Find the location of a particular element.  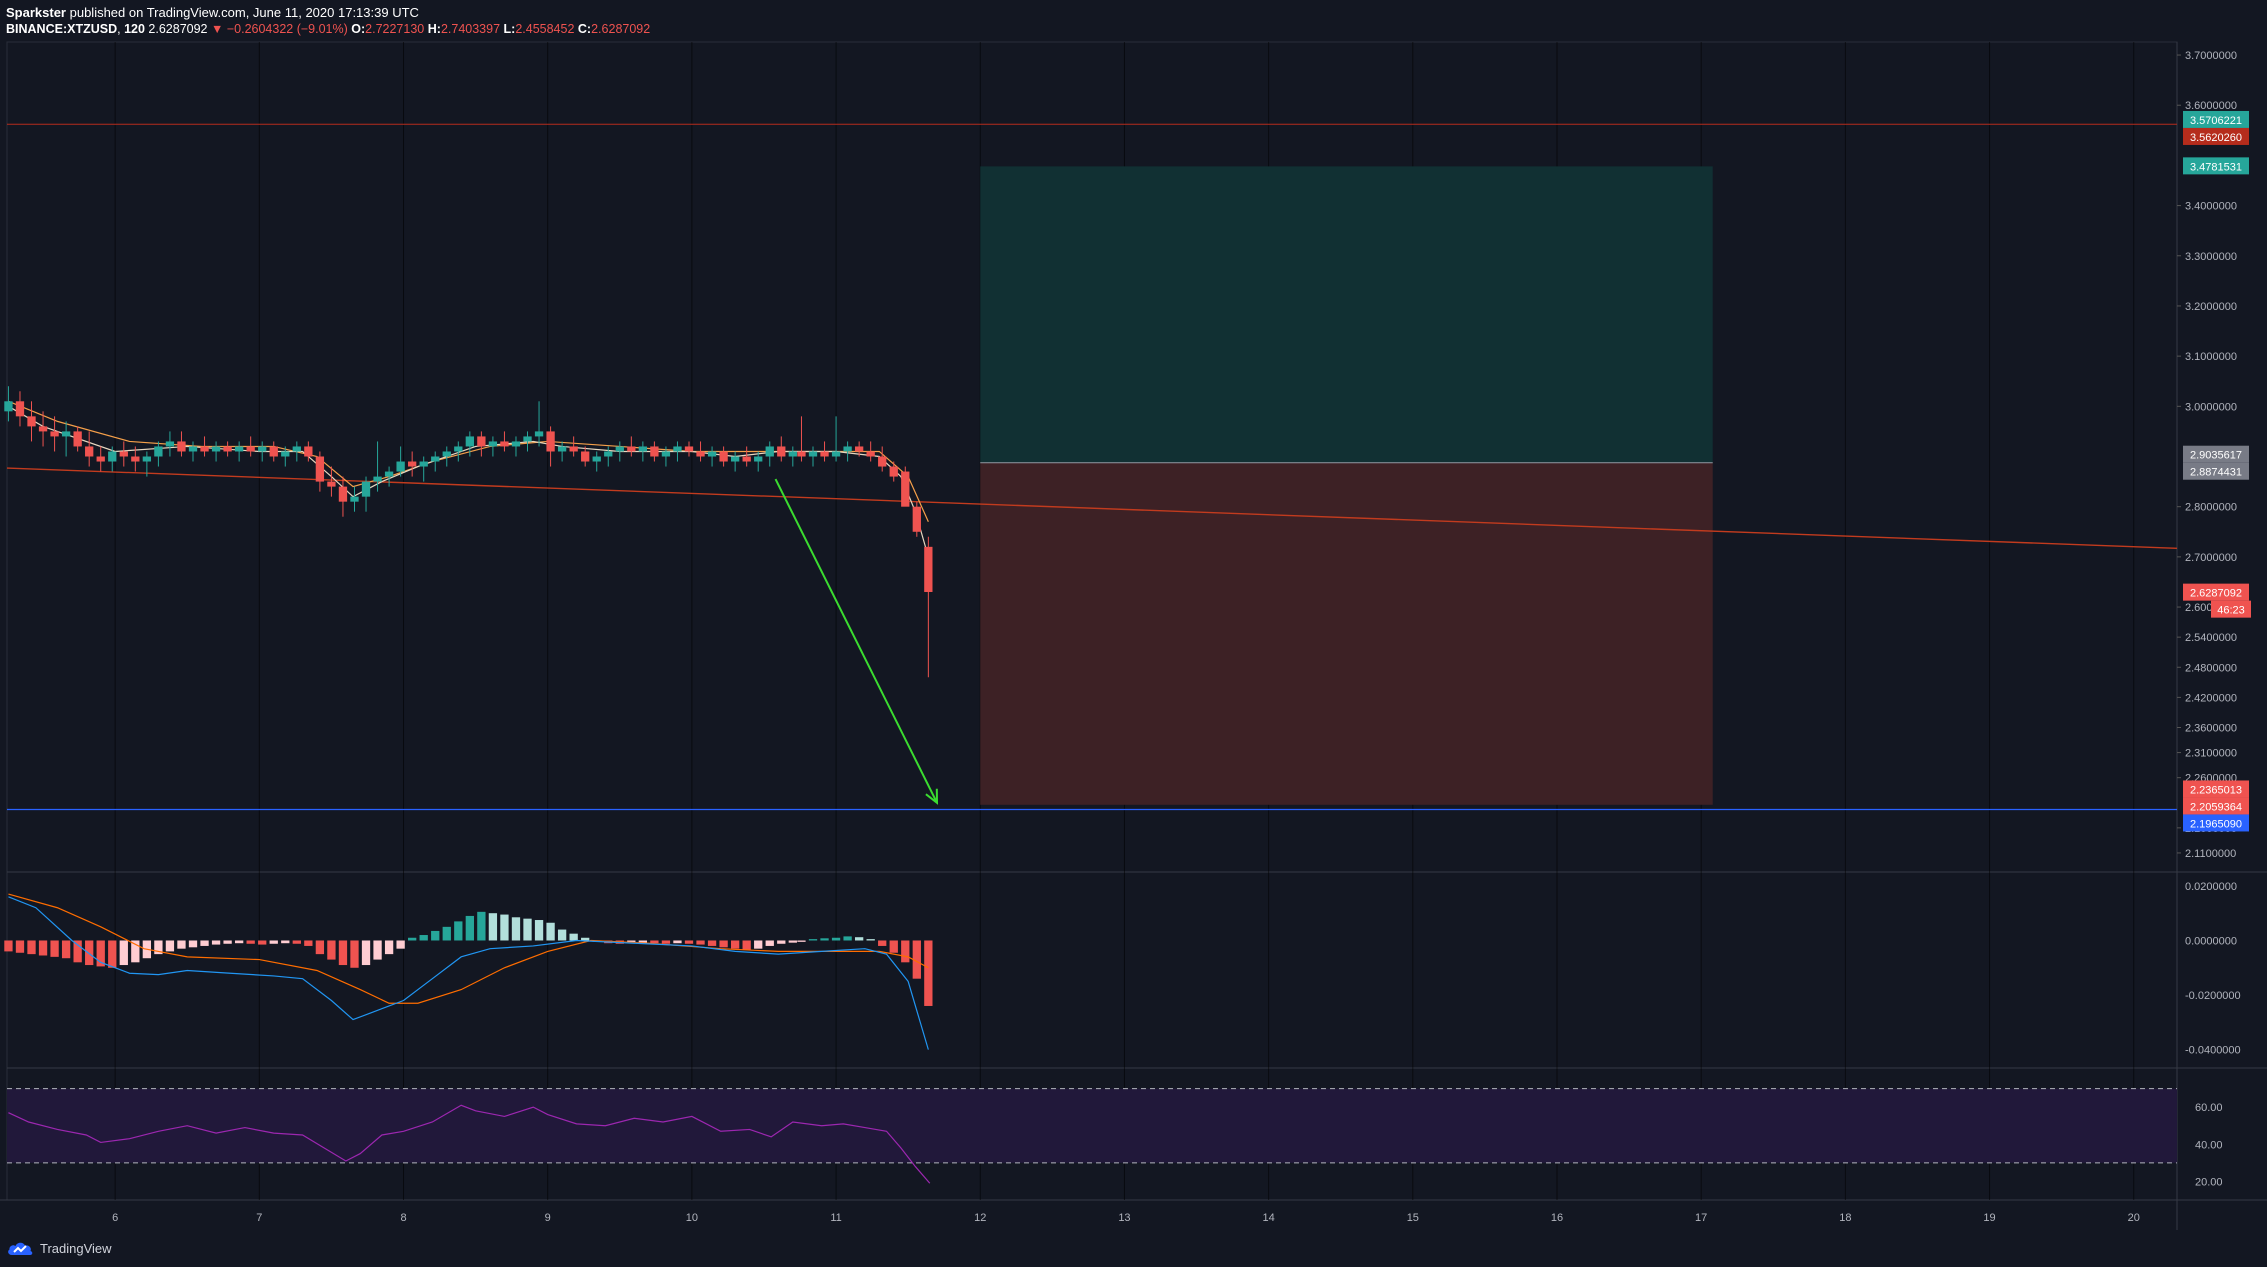

price-label: 2.2365013 is located at coordinates (2216, 790).